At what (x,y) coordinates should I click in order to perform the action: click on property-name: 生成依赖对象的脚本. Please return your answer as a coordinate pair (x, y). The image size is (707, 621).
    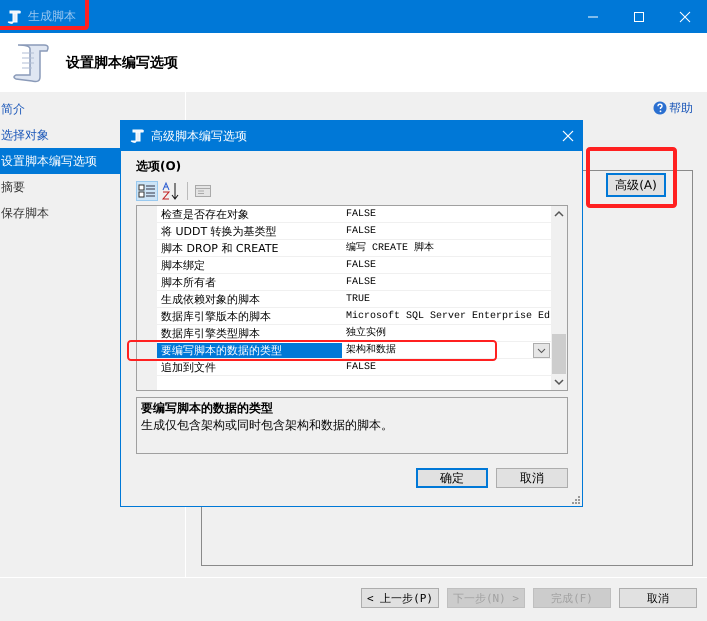
    Looking at the image, I should click on (249, 299).